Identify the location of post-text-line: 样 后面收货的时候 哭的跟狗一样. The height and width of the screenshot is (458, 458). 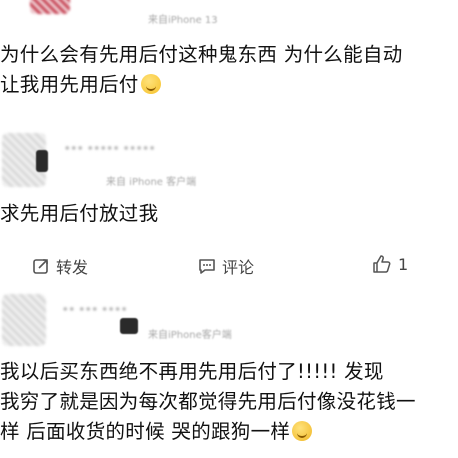
(228, 432).